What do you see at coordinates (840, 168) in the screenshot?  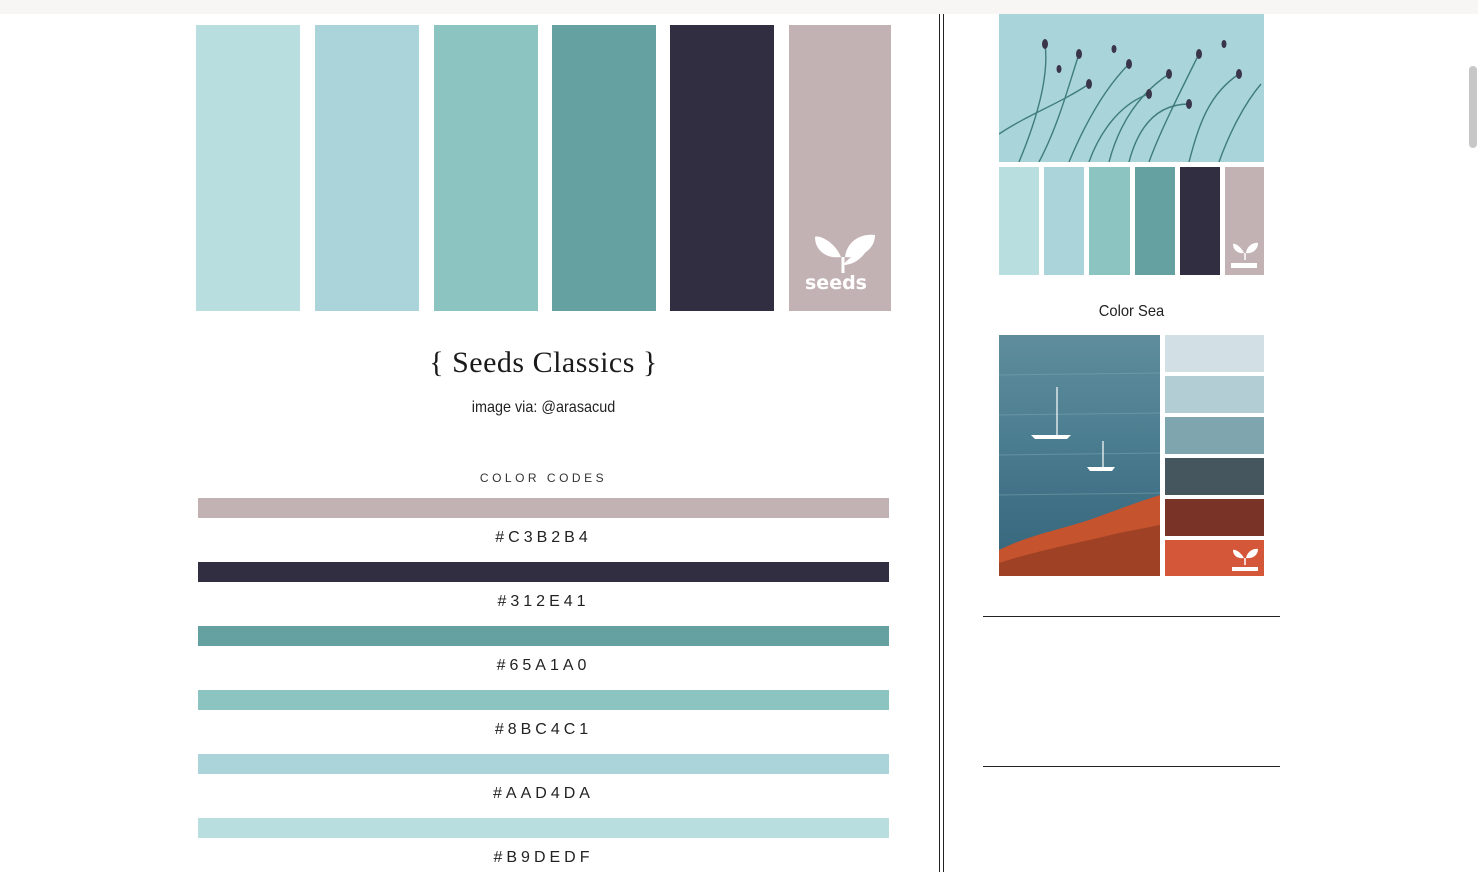 I see `palette-swatch: seeds` at bounding box center [840, 168].